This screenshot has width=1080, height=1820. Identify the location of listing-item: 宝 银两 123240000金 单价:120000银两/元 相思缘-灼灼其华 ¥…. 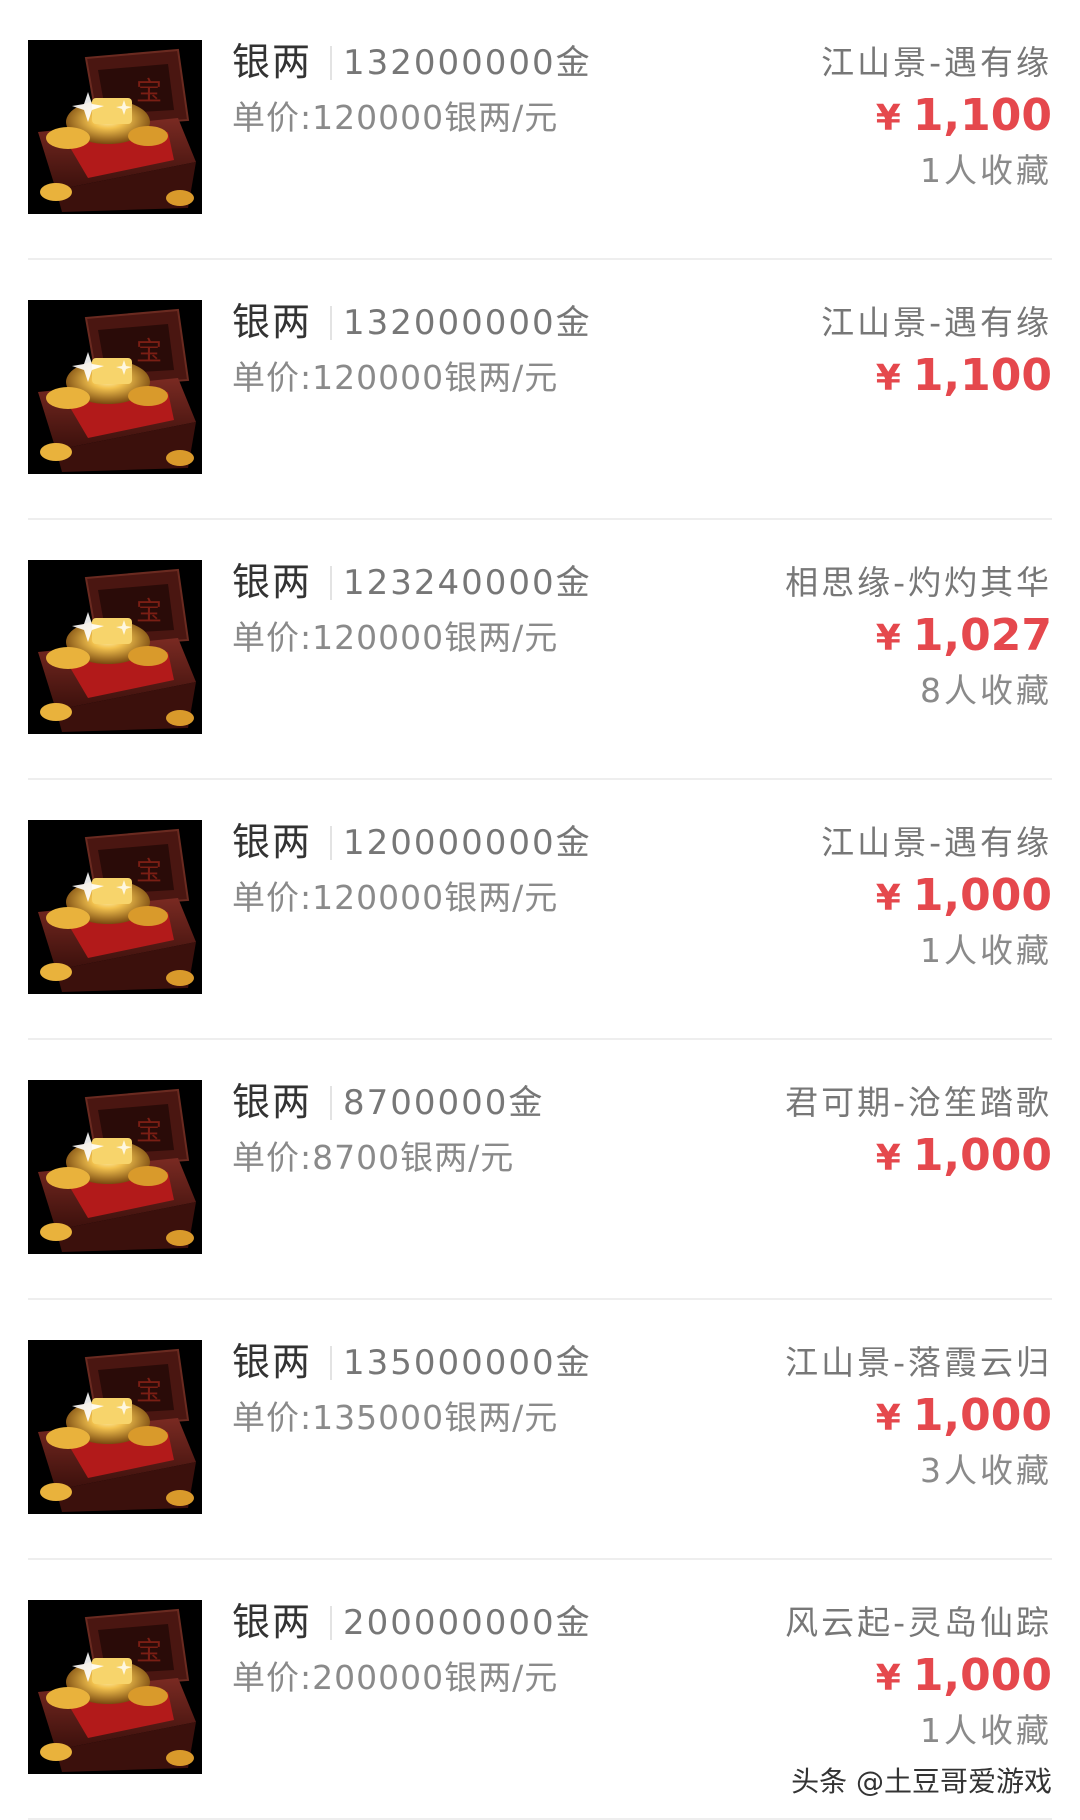
(540, 650).